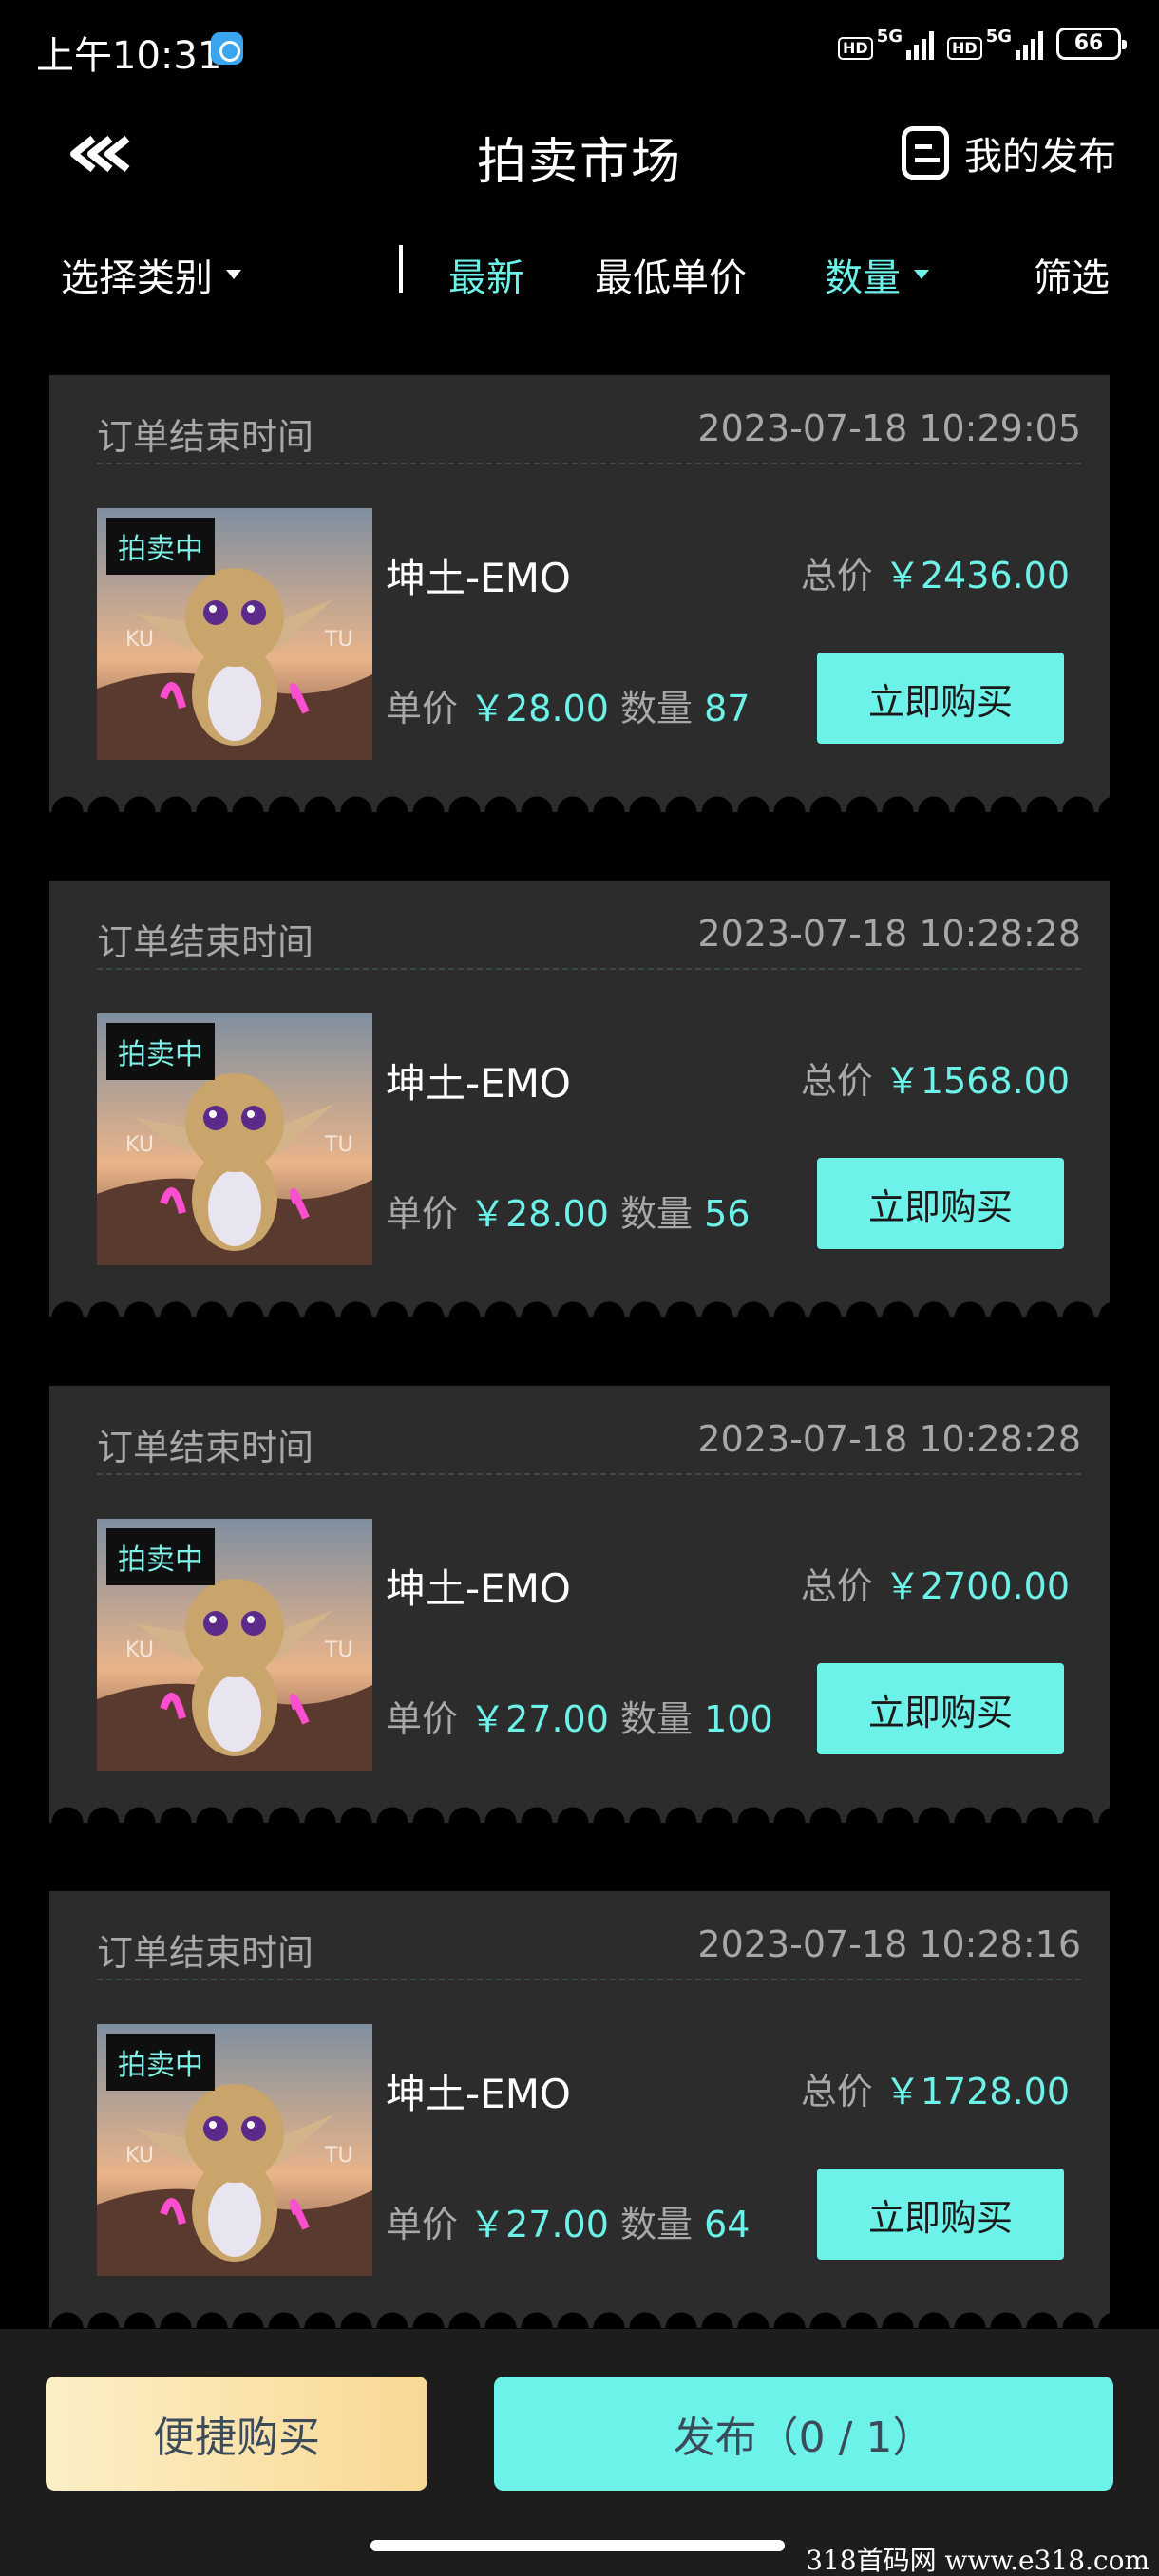 Image resolution: width=1159 pixels, height=2576 pixels. Describe the element at coordinates (803, 2434) in the screenshot. I see `publish-button: 发布（0 / 1）` at that location.